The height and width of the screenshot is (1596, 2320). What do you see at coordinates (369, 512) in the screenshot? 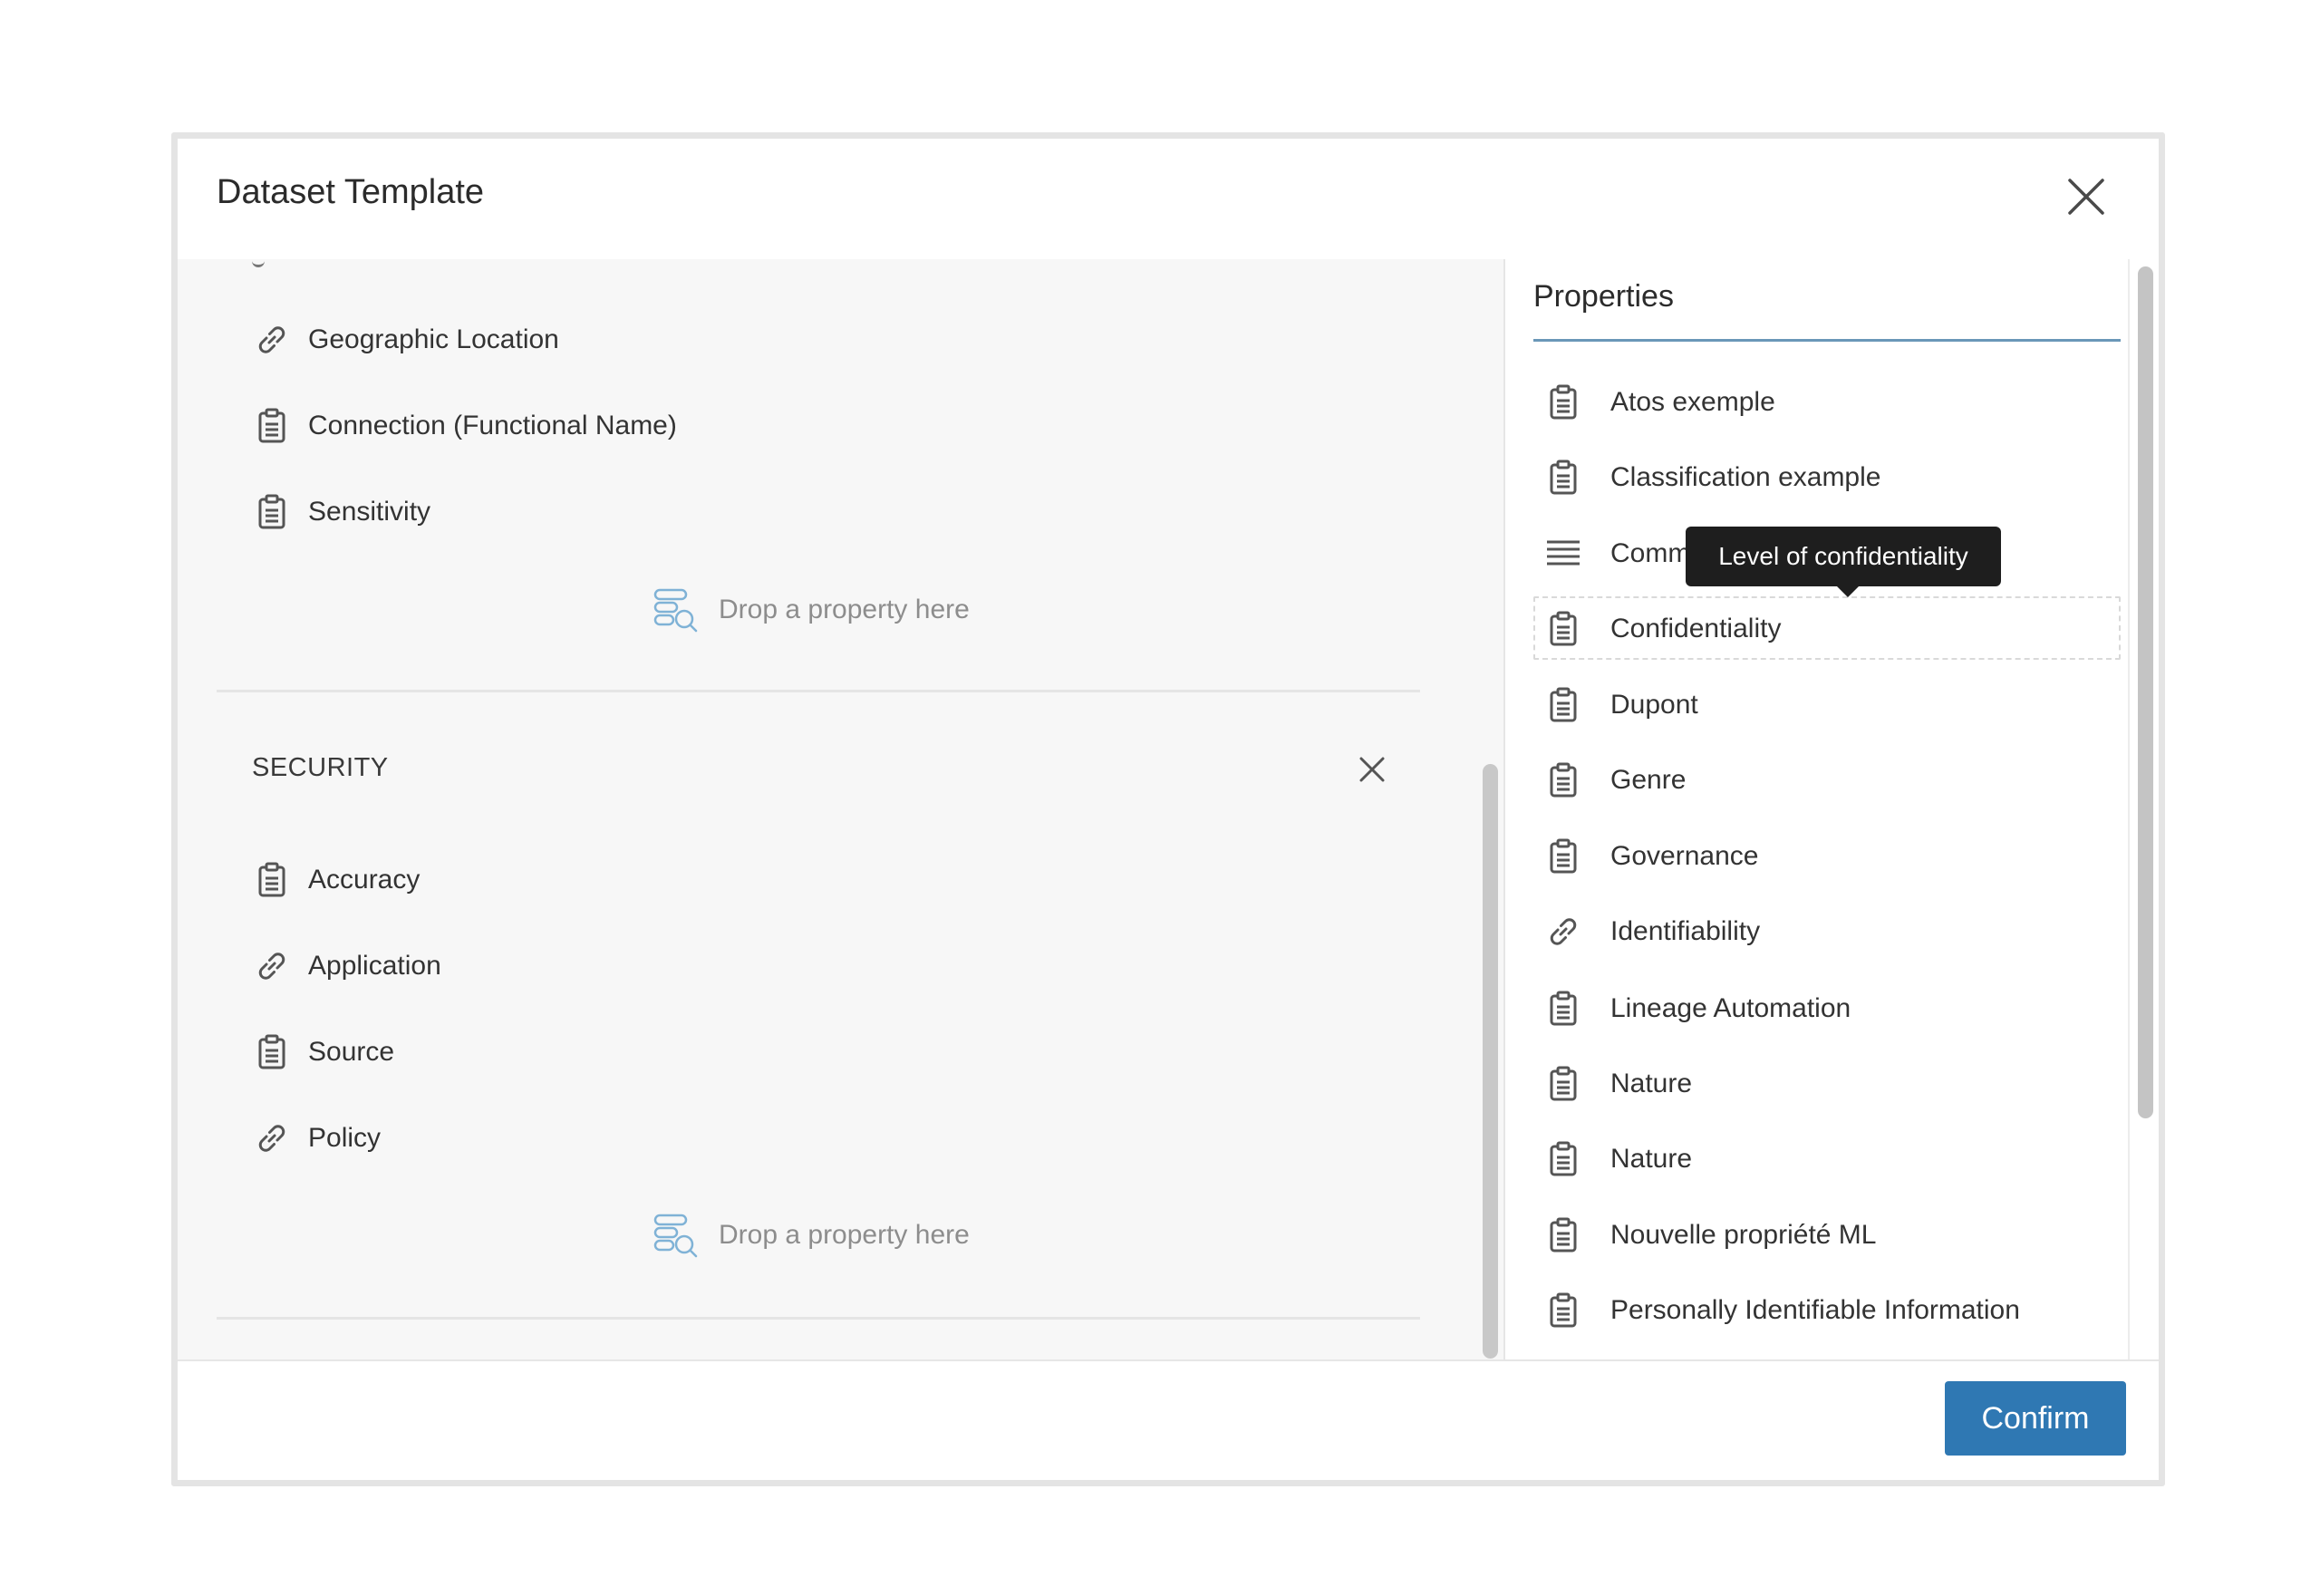
I see `template-item-label: Sensitivity` at bounding box center [369, 512].